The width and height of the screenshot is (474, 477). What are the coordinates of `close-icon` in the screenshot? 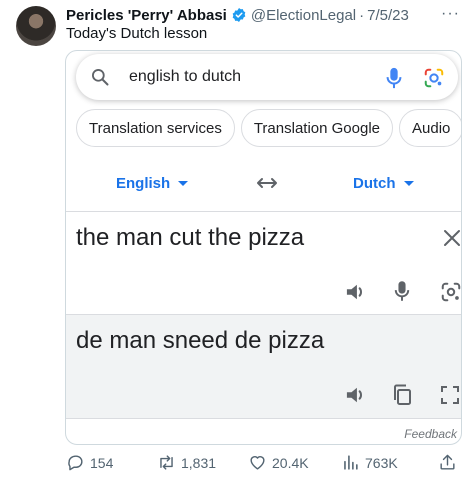 It's located at (452, 238).